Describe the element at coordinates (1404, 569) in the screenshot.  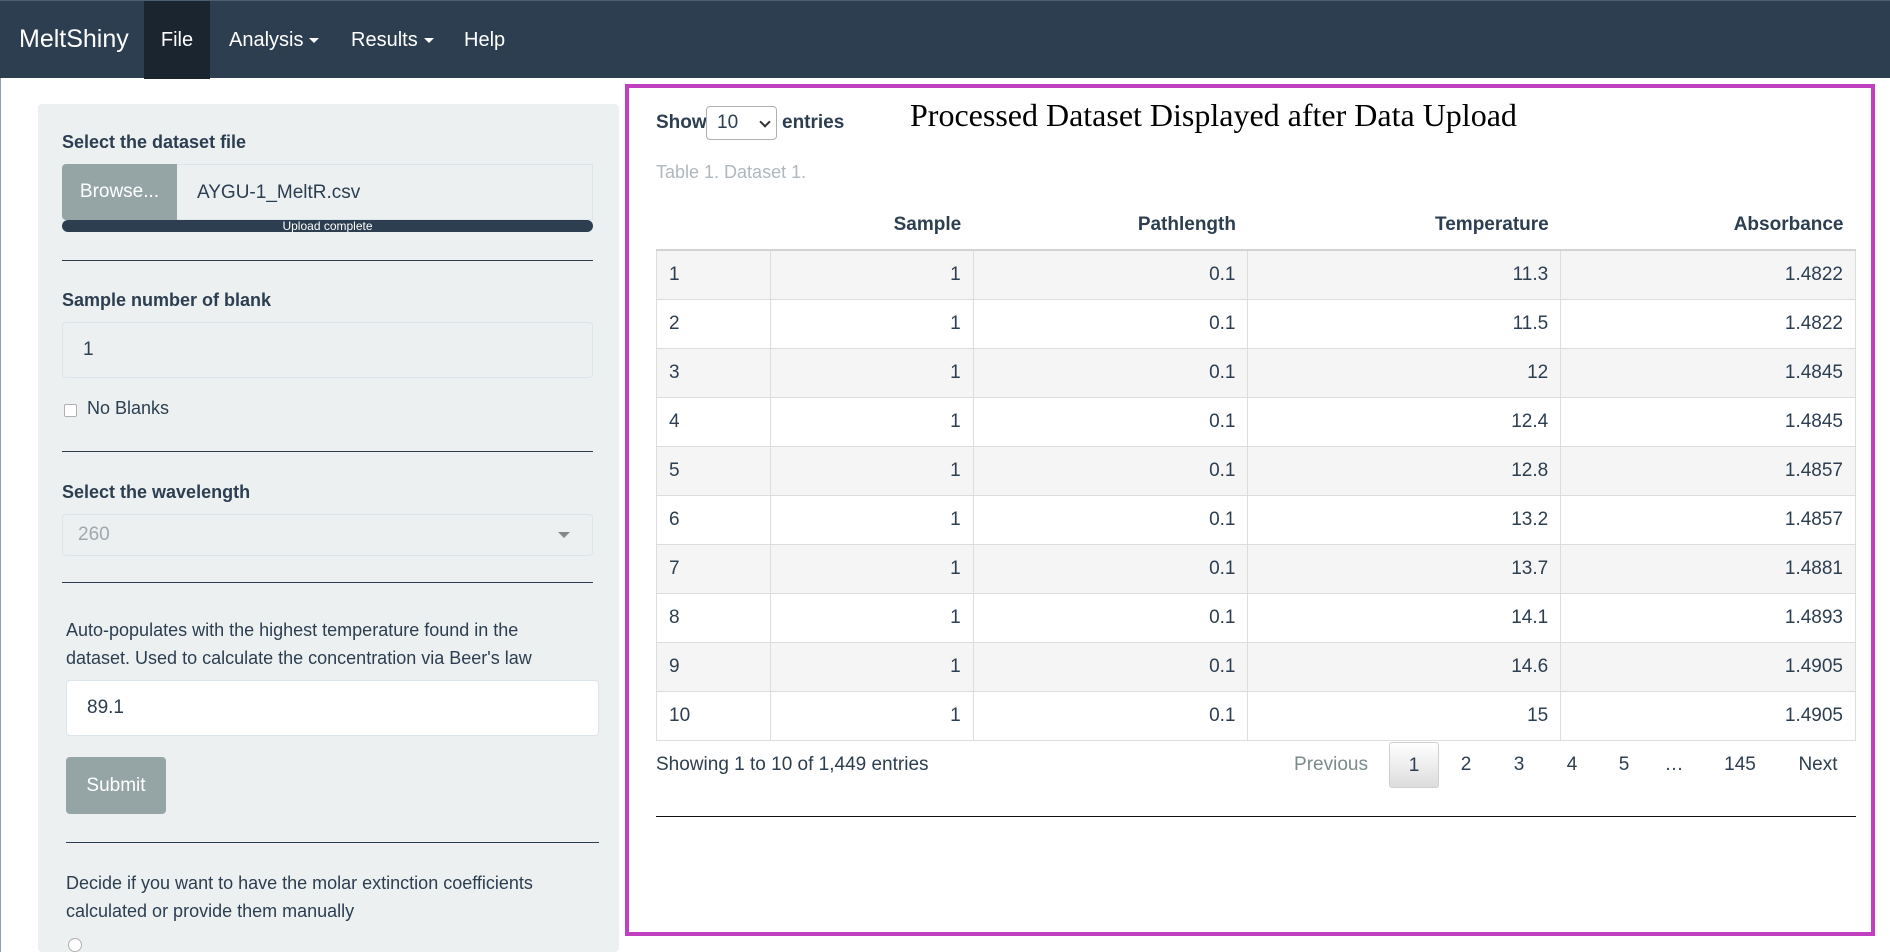
I see `cell-temperature: 13.7` at that location.